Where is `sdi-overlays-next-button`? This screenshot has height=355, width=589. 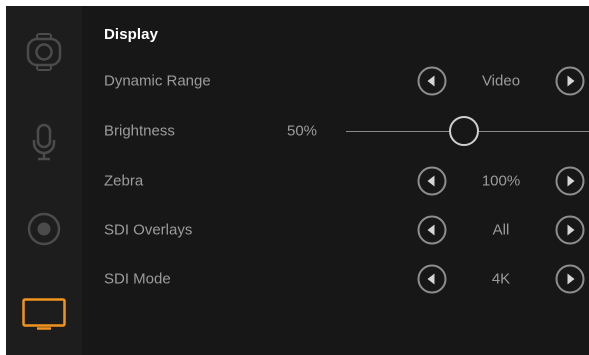
sdi-overlays-next-button is located at coordinates (570, 230).